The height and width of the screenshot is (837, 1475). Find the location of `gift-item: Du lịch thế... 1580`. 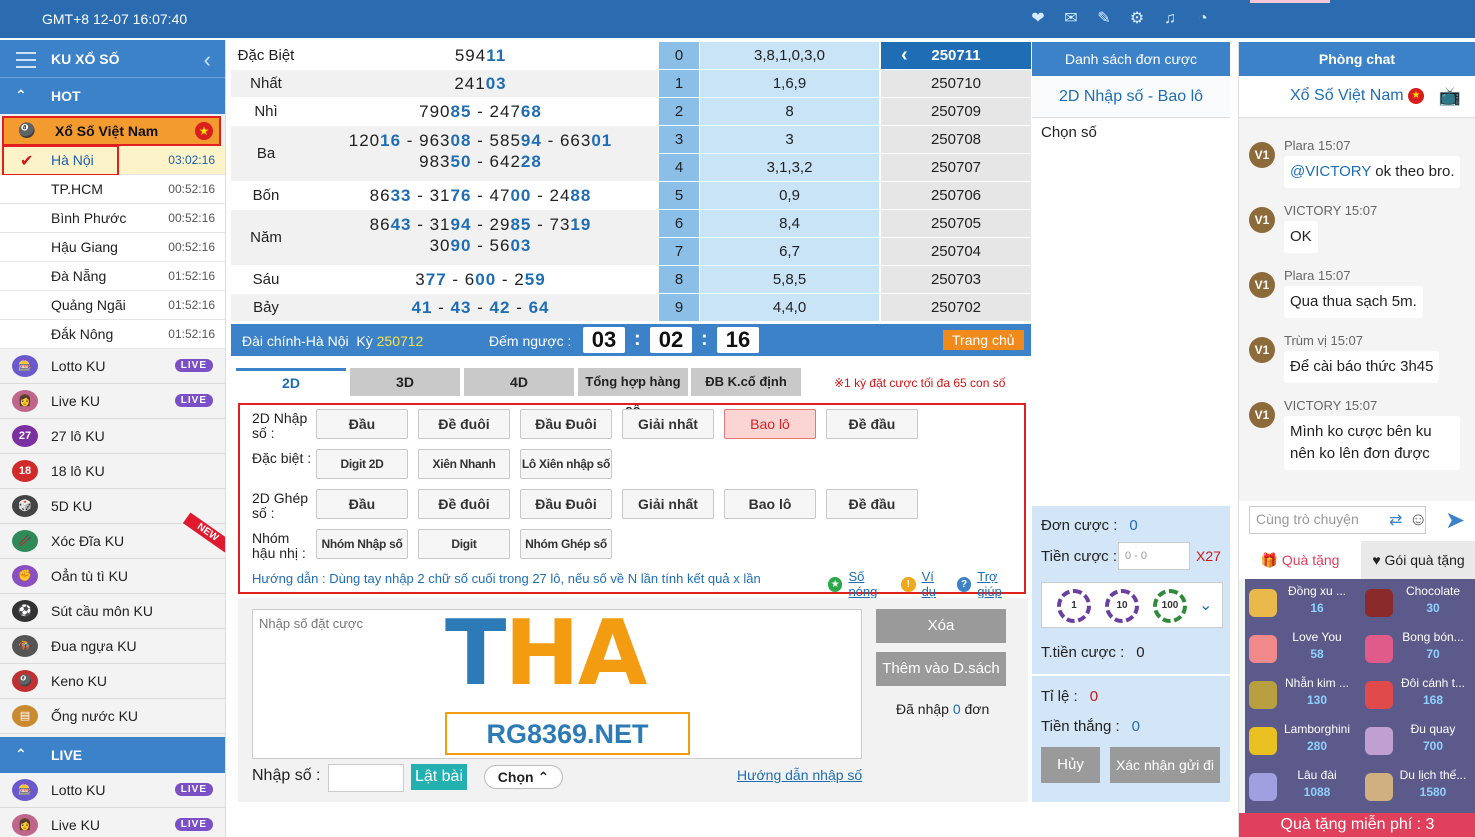

gift-item: Du lịch thế... 1580 is located at coordinates (1418, 788).